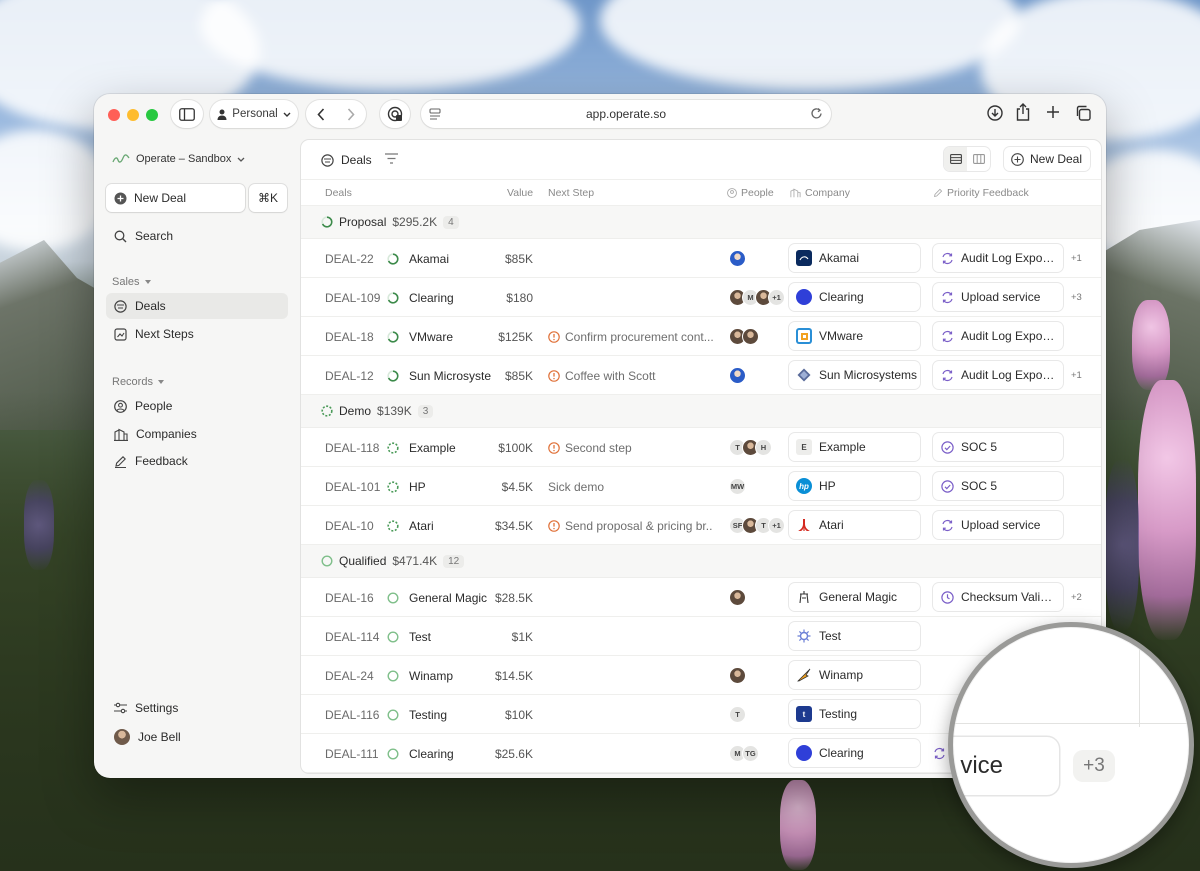  I want to click on deal-name: Example, so click(450, 448).